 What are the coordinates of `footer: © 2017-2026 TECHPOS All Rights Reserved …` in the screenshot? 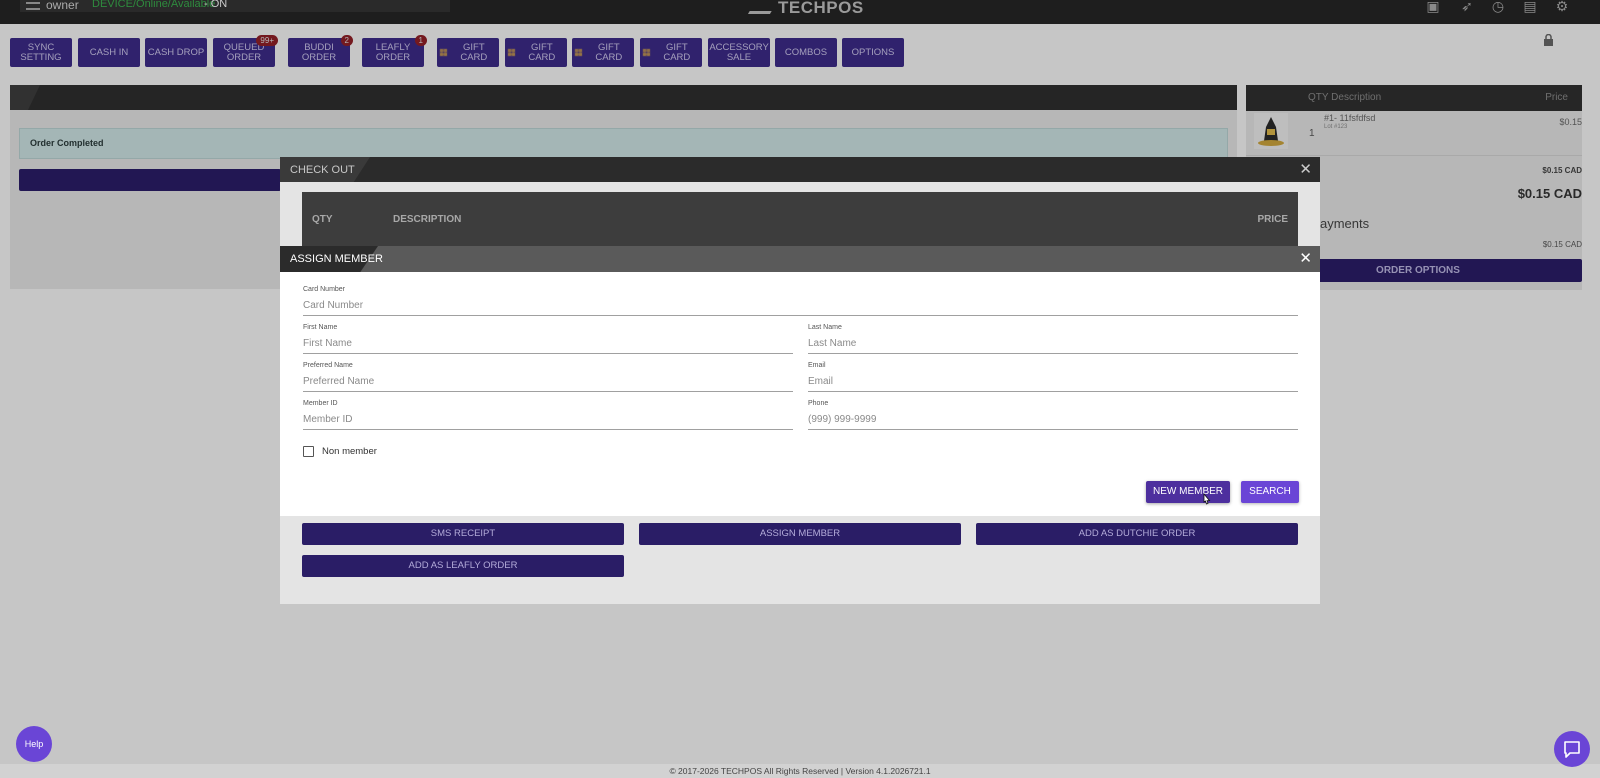 It's located at (800, 771).